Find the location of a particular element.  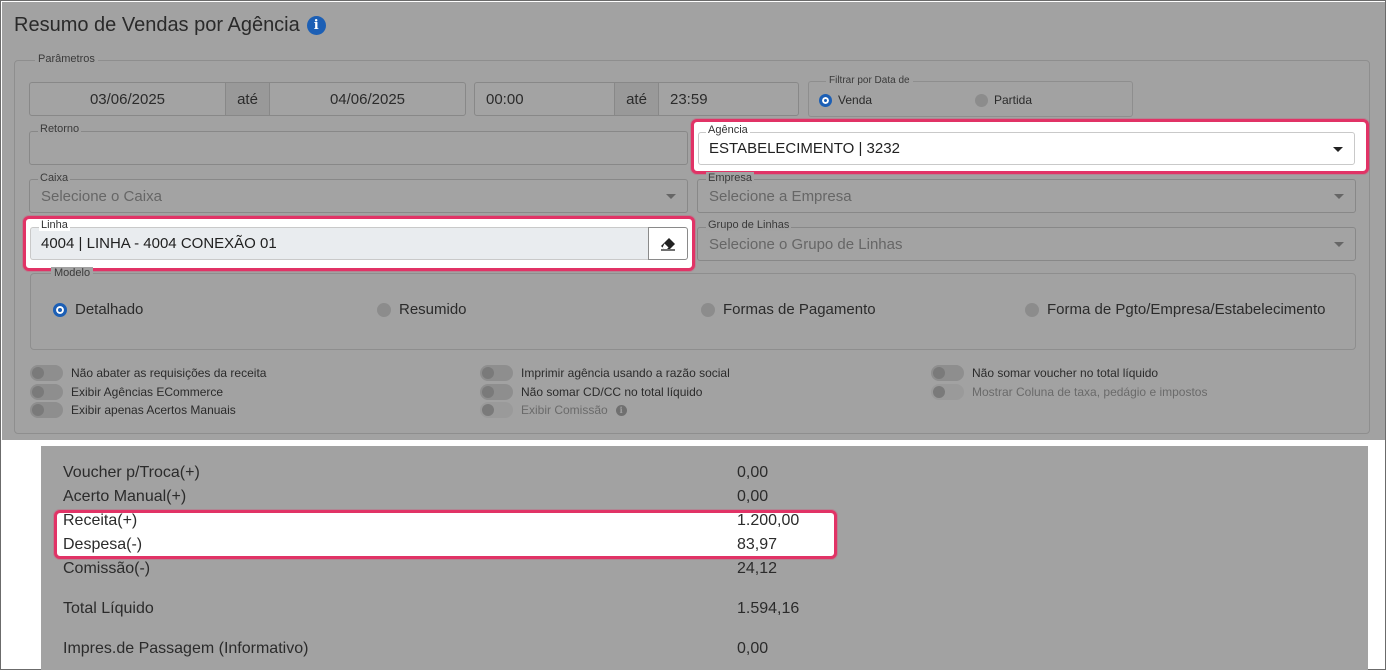

toggle-exibir-acertos-manuais: Exibir apenas Acertos Manuais is located at coordinates (133, 410).